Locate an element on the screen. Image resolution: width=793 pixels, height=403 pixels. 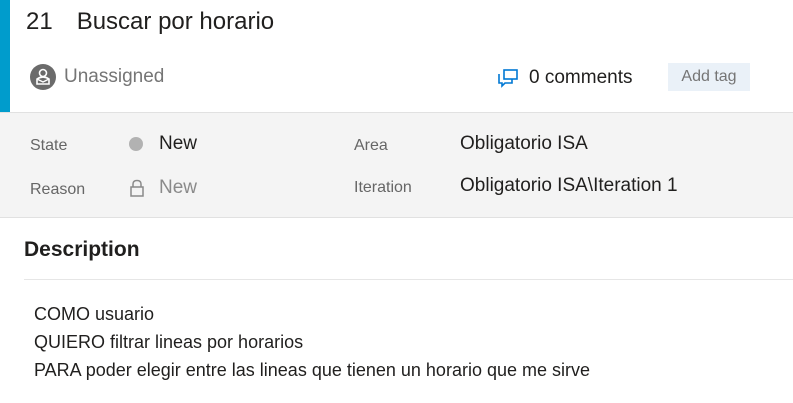
lock-icon is located at coordinates (137, 188).